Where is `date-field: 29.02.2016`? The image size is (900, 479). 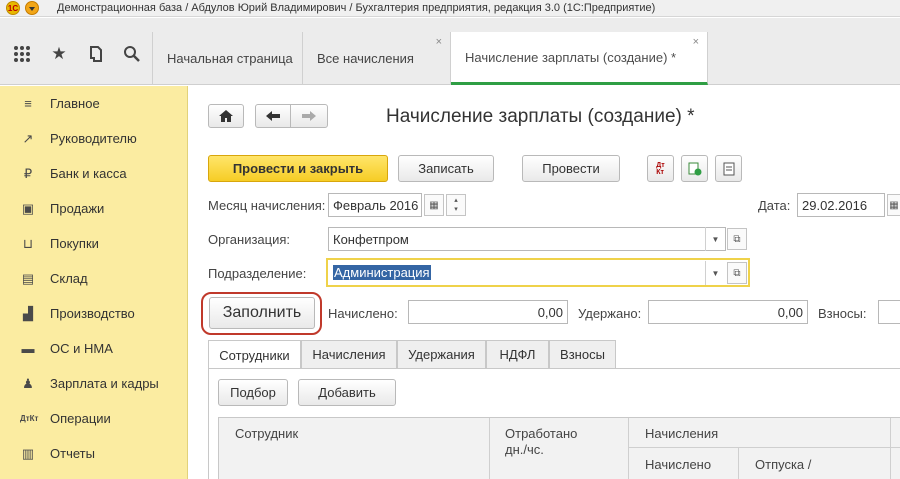 date-field: 29.02.2016 is located at coordinates (841, 205).